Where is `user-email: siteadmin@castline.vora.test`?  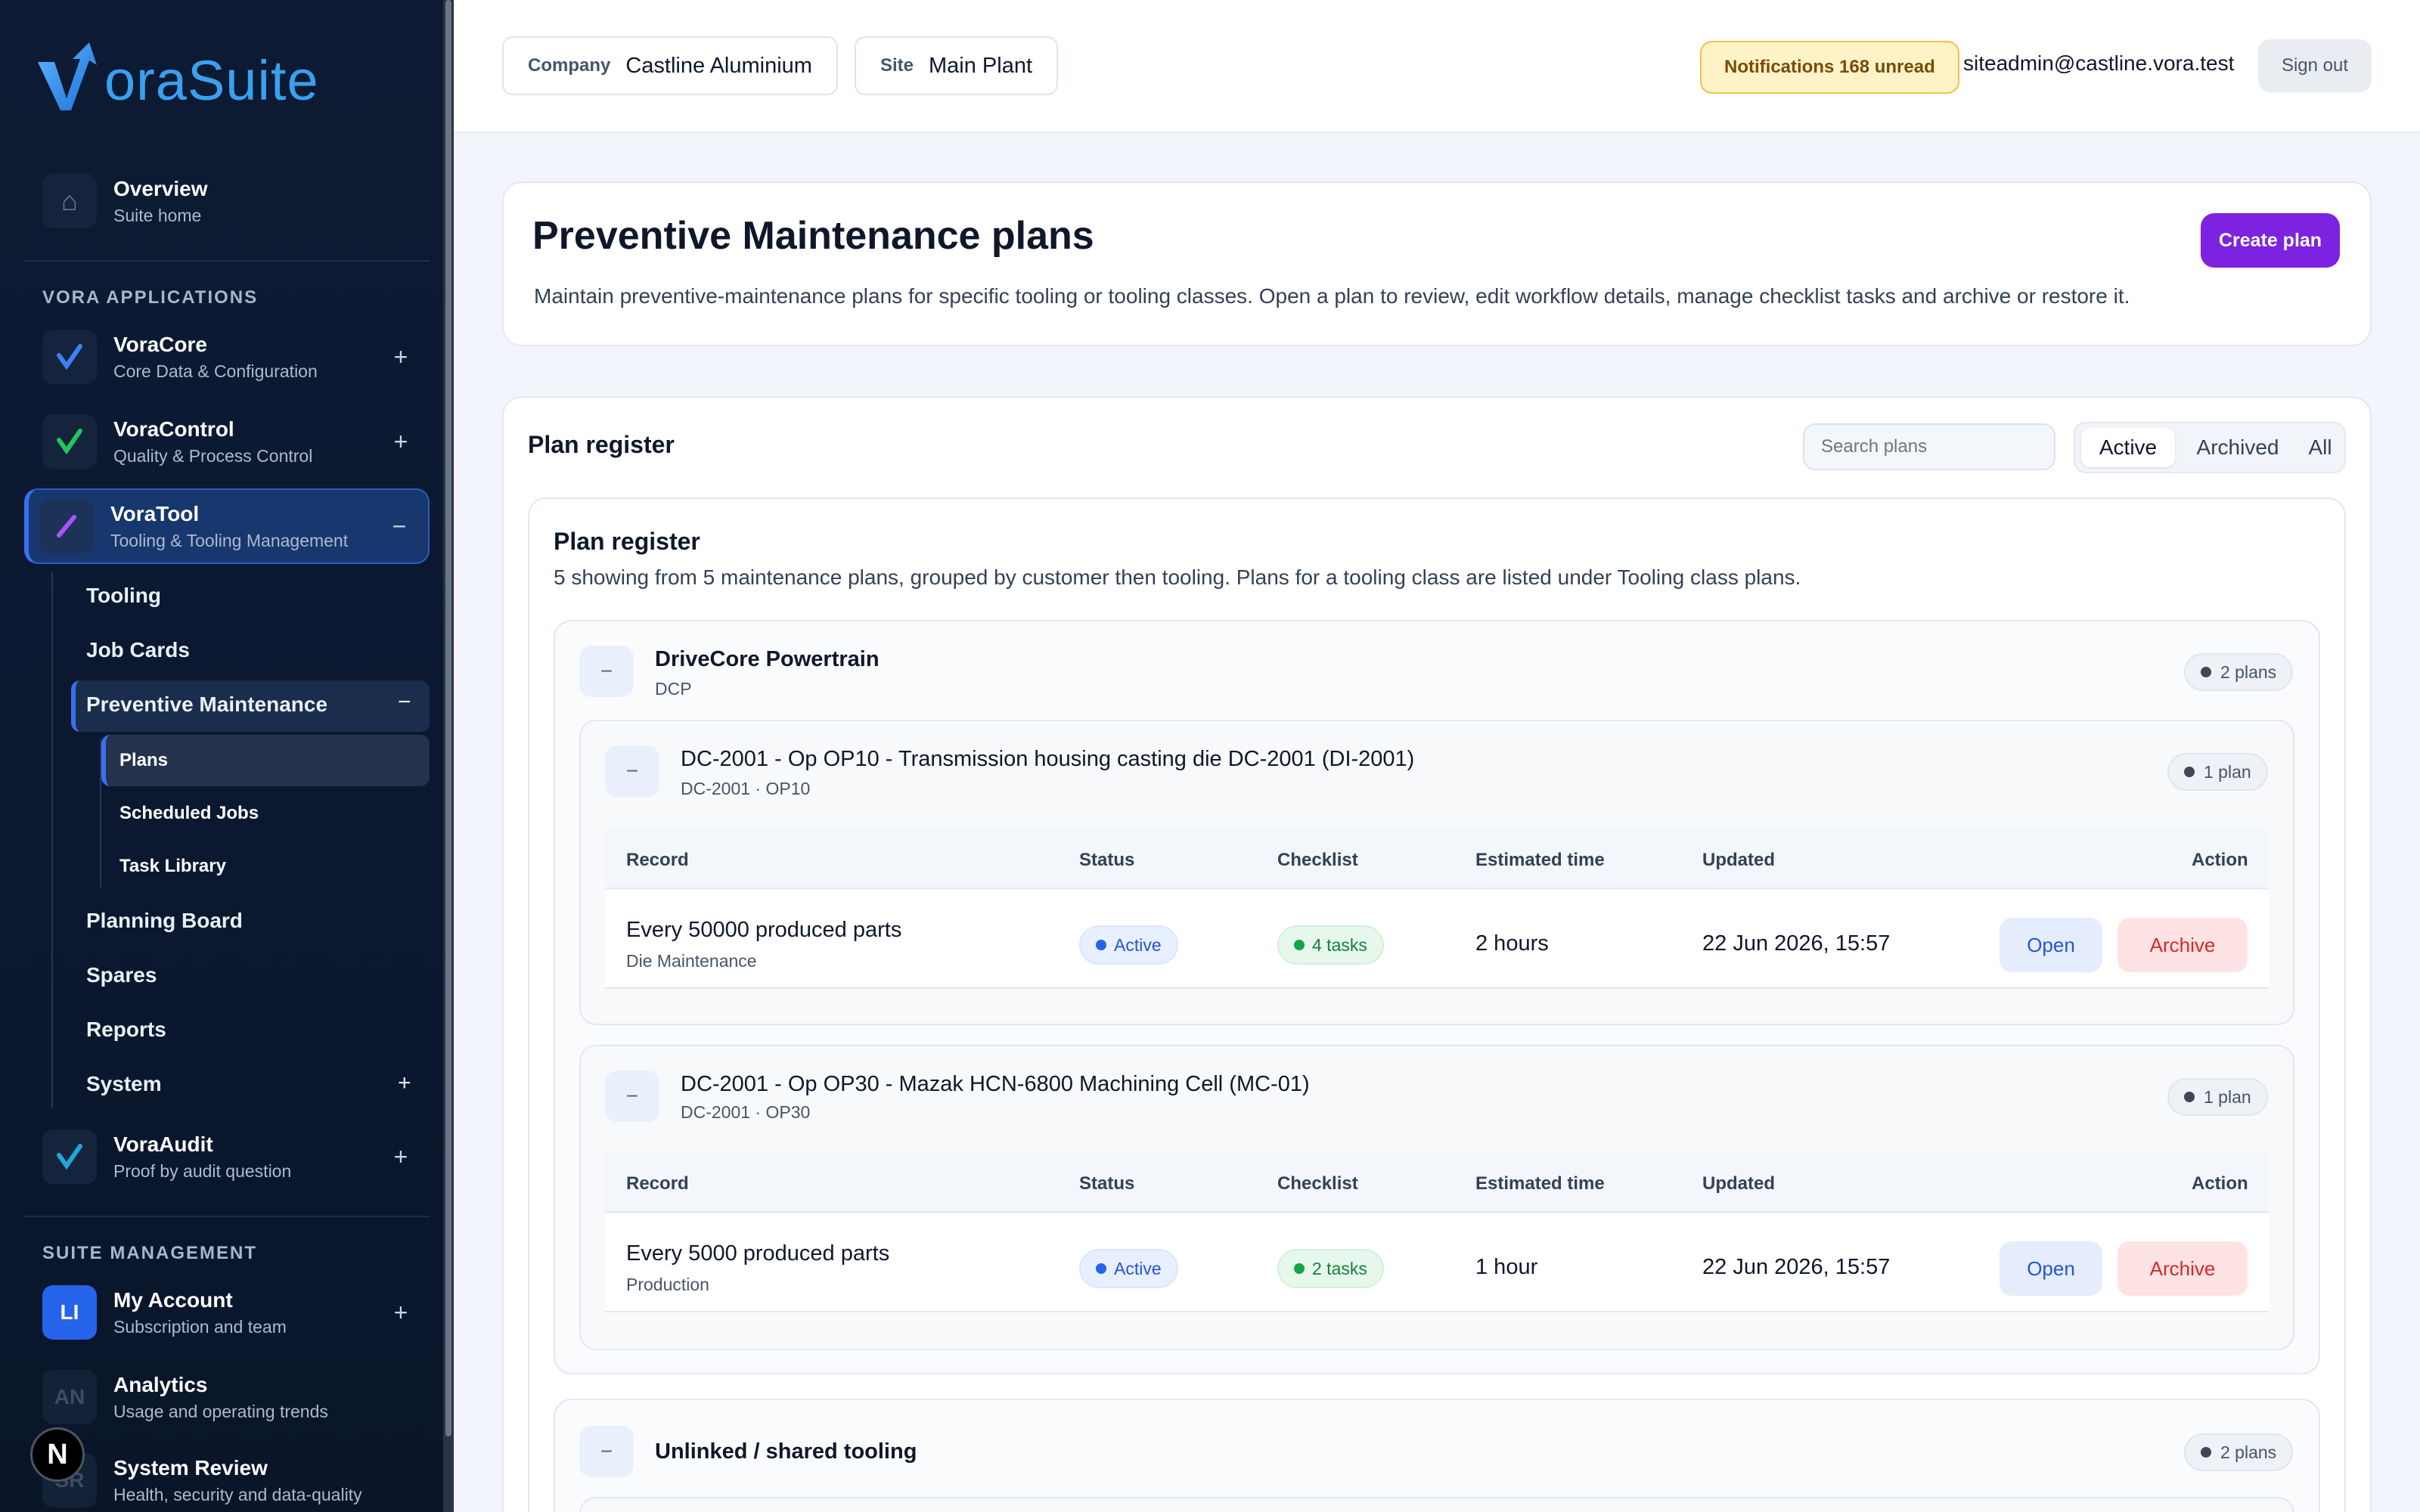 user-email: siteadmin@castline.vora.test is located at coordinates (2099, 63).